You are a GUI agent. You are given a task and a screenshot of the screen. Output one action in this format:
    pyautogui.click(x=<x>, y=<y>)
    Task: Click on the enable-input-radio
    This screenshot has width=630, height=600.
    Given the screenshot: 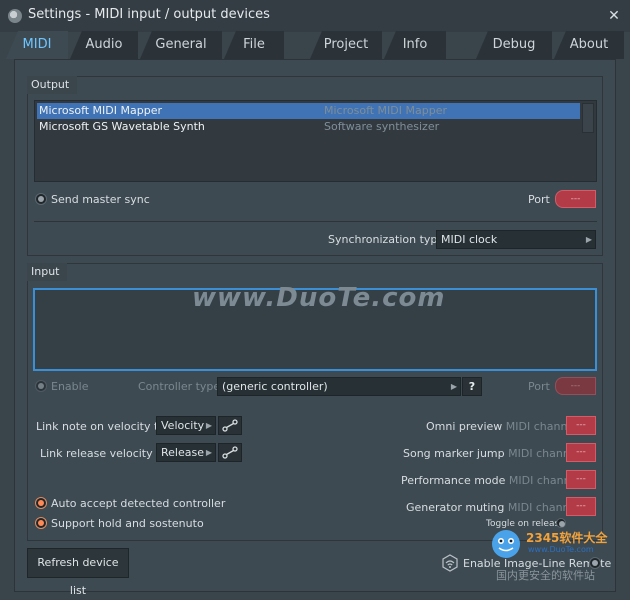 What is the action you would take?
    pyautogui.click(x=41, y=386)
    